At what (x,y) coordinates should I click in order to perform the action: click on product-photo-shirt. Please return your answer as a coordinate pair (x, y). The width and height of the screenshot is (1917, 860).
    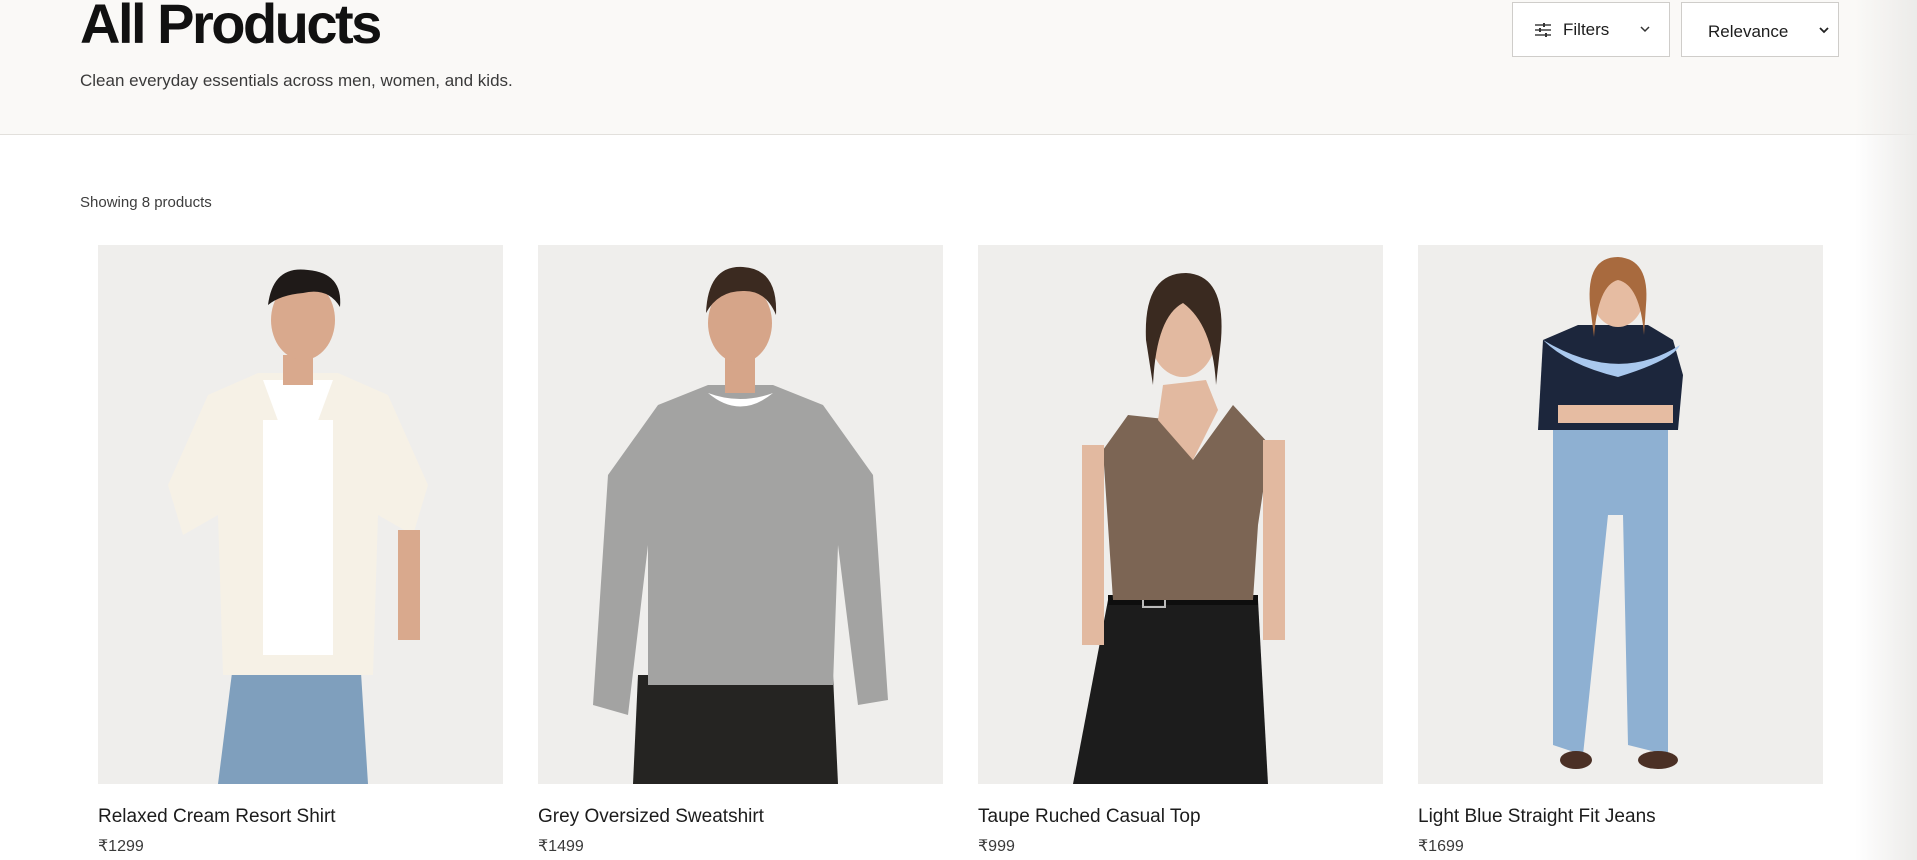
    Looking at the image, I should click on (300, 514).